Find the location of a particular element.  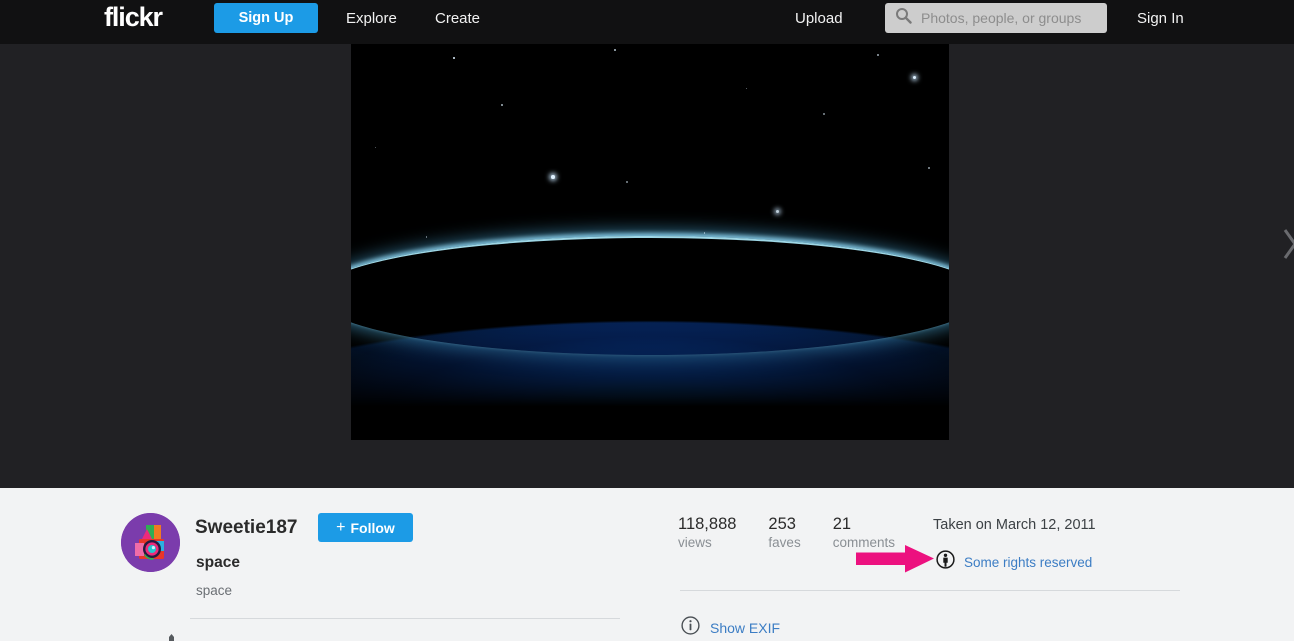

show-exif-link: Show EXIF is located at coordinates (745, 628).